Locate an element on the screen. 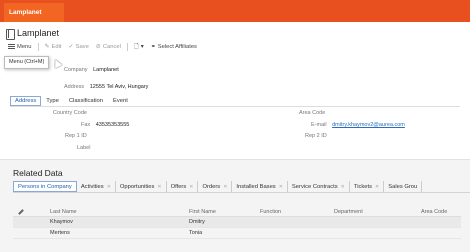 The width and height of the screenshot is (470, 252). tab-address: Address is located at coordinates (26, 101).